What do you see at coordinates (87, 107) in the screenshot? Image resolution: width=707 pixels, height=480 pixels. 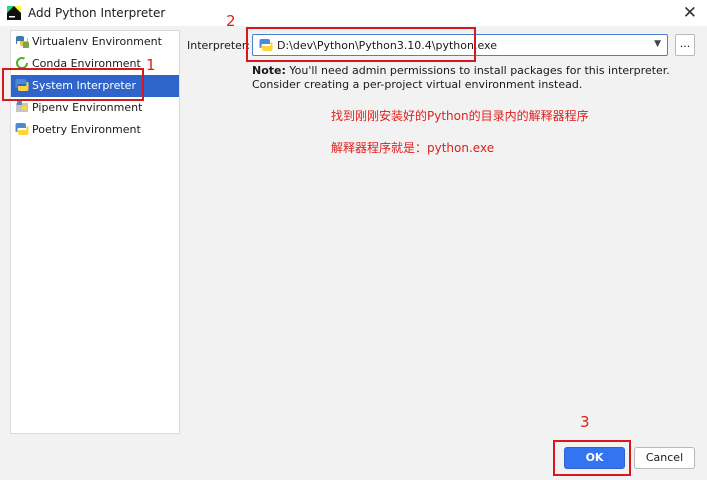 I see `sidebar-item-label: Pipenv Environment` at bounding box center [87, 107].